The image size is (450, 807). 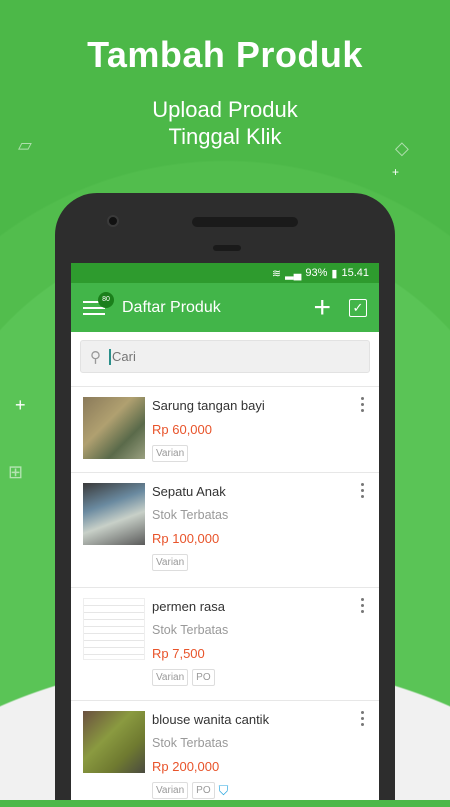 I want to click on product-name: blouse wanita cantik, so click(x=211, y=719).